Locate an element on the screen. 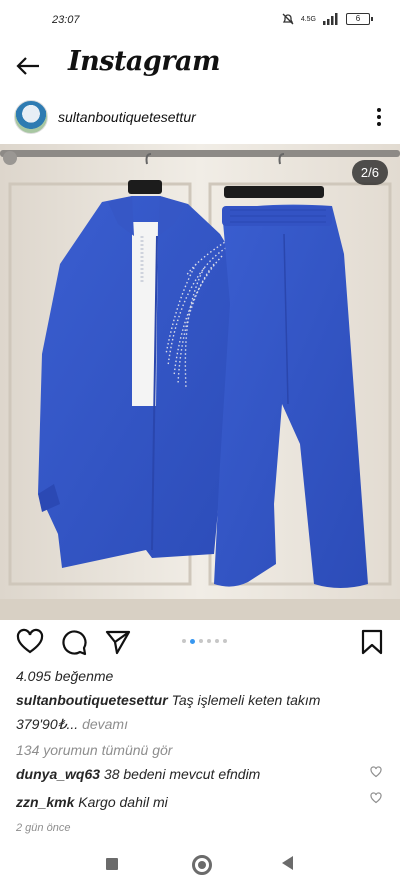  app-header: Instagram is located at coordinates (200, 66).